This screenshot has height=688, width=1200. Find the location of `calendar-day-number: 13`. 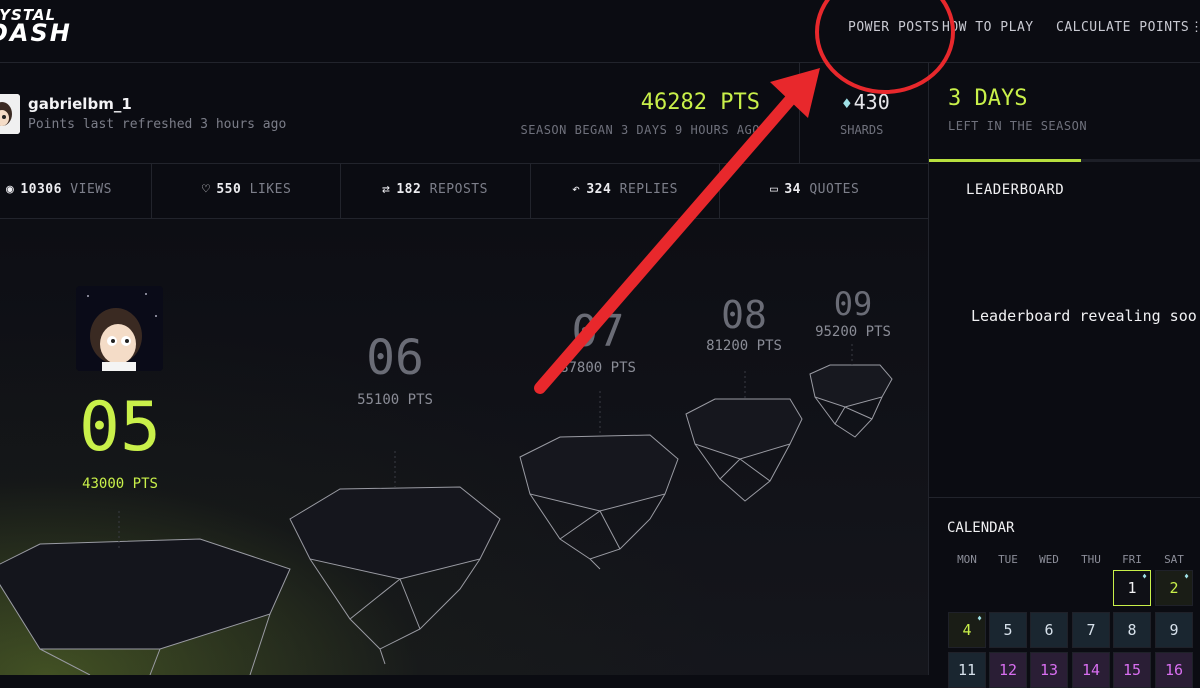

calendar-day-number: 13 is located at coordinates (1049, 670).